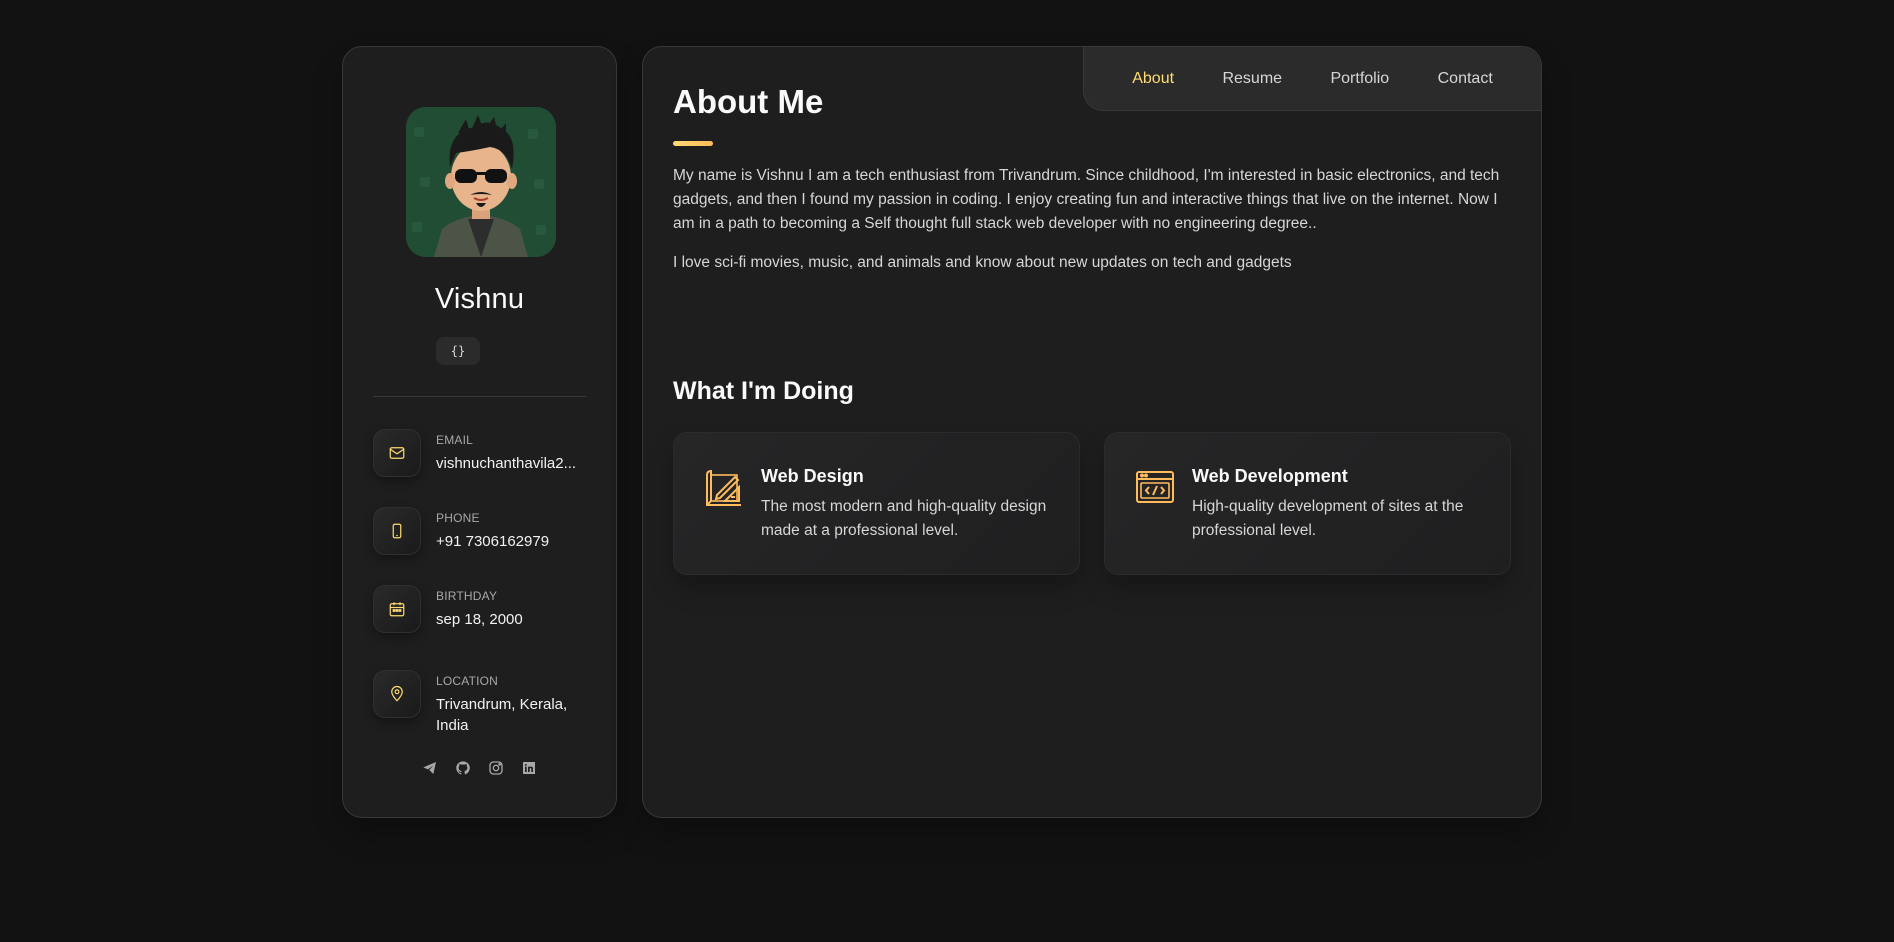 This screenshot has width=1894, height=942. What do you see at coordinates (467, 681) in the screenshot?
I see `contact-title: LOCATION` at bounding box center [467, 681].